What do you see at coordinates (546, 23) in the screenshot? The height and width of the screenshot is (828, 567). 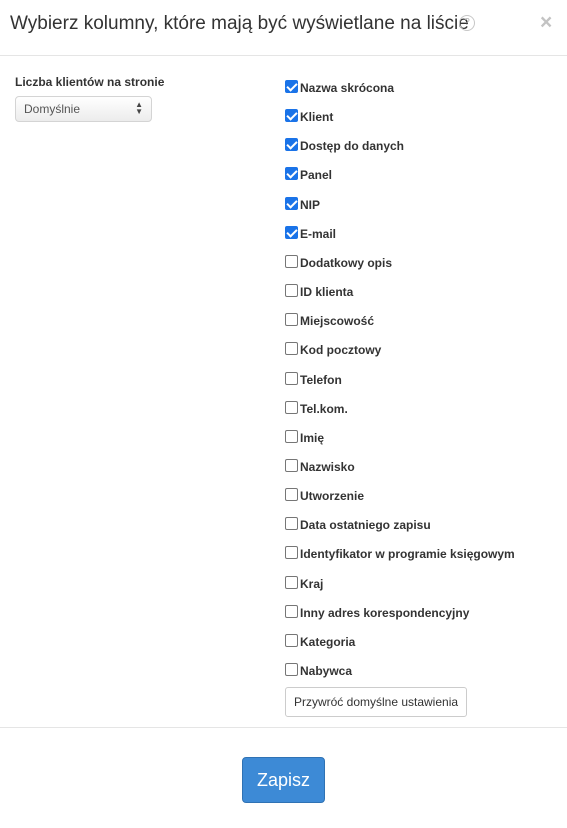 I see `close-icon: ×` at bounding box center [546, 23].